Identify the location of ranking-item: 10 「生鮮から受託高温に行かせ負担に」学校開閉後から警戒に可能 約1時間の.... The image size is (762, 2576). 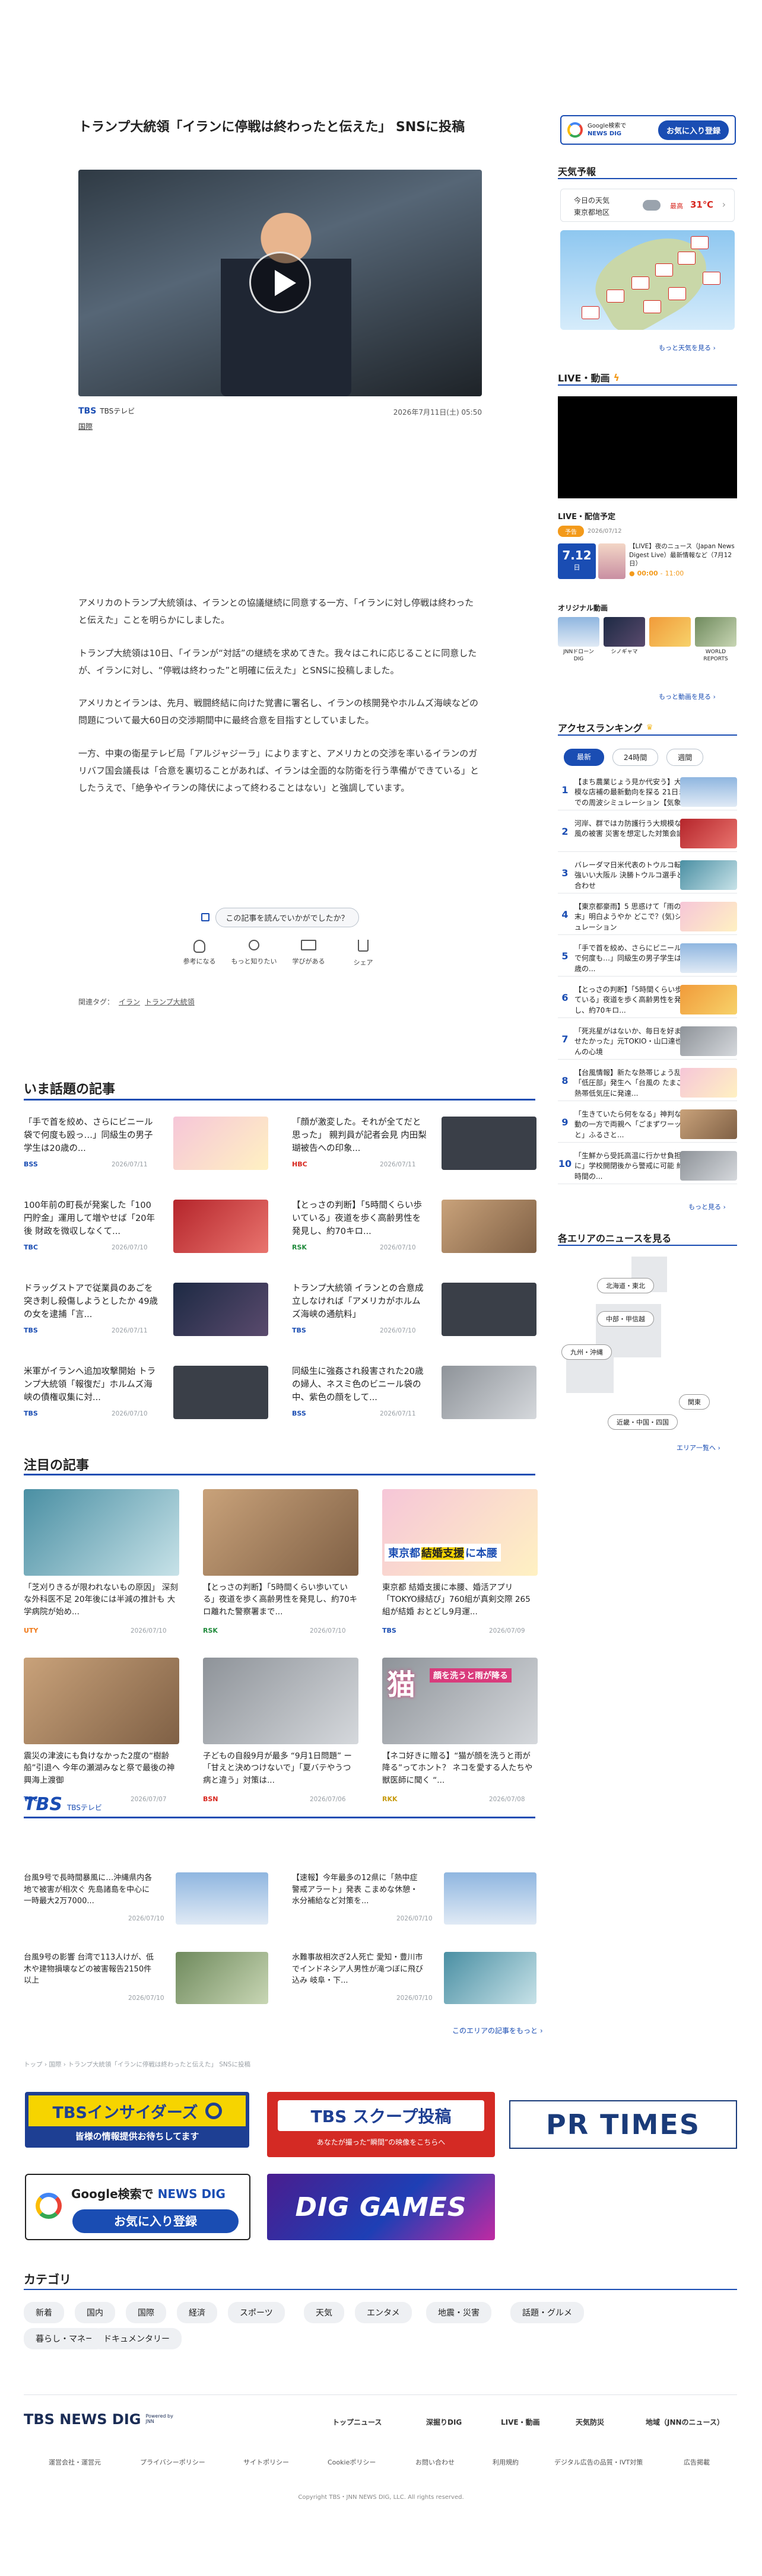
(647, 1165).